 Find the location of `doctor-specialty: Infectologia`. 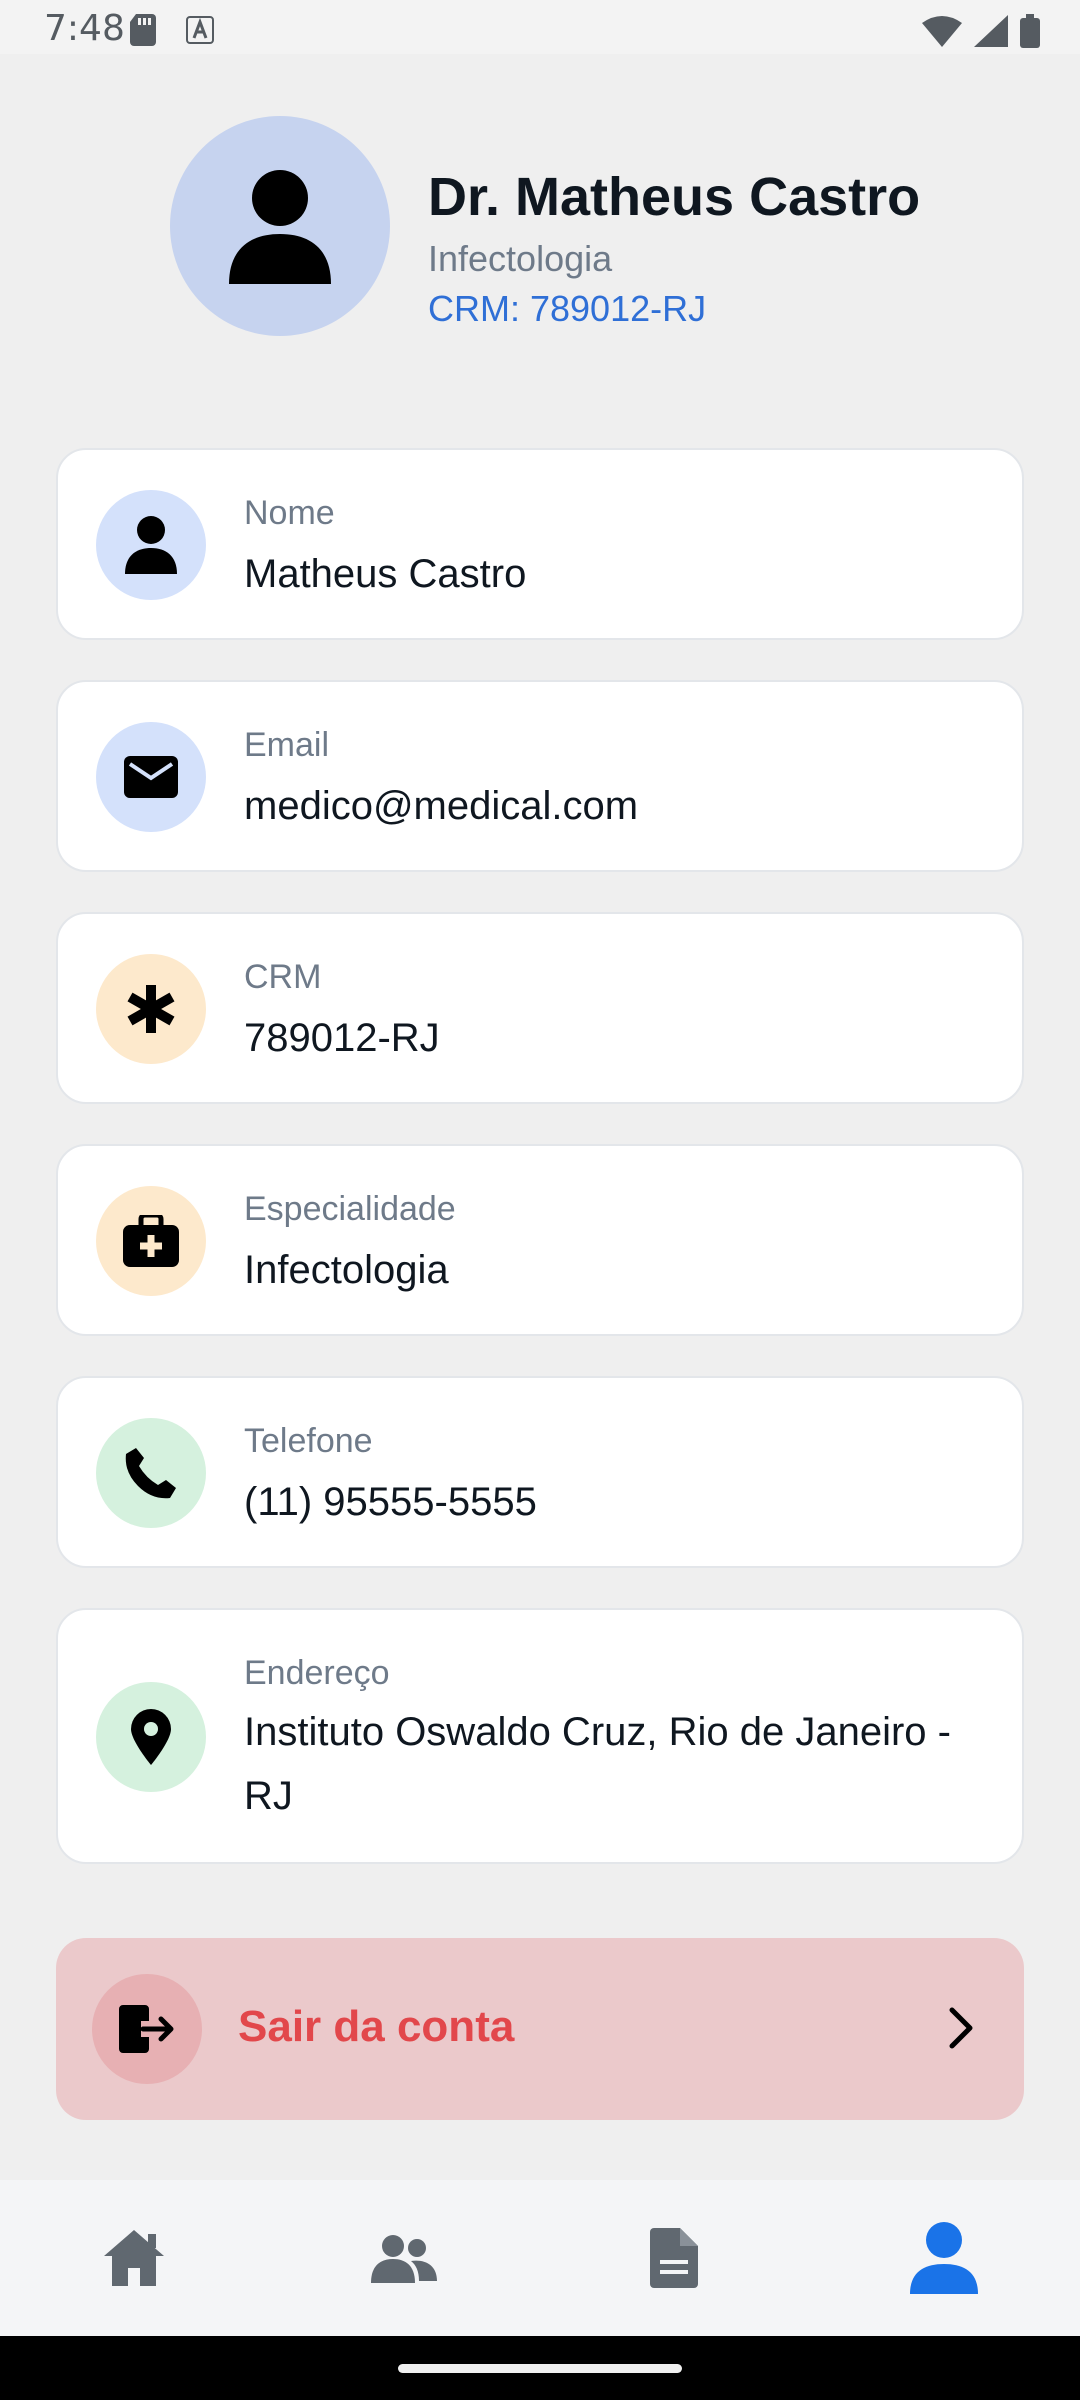

doctor-specialty: Infectologia is located at coordinates (520, 258).